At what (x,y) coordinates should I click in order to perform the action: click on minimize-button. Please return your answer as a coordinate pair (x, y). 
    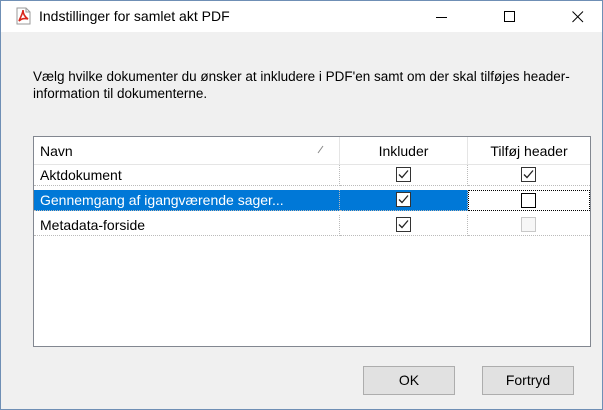
    Looking at the image, I should click on (442, 16).